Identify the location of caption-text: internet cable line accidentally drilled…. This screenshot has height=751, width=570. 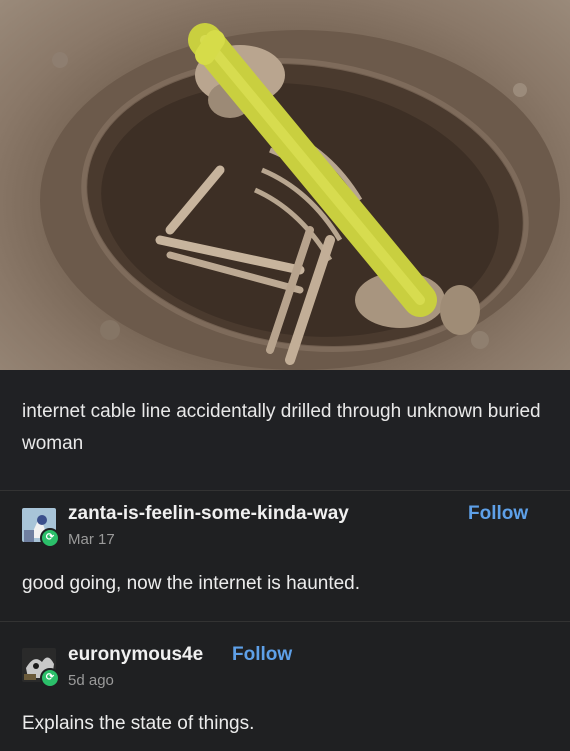
(281, 427).